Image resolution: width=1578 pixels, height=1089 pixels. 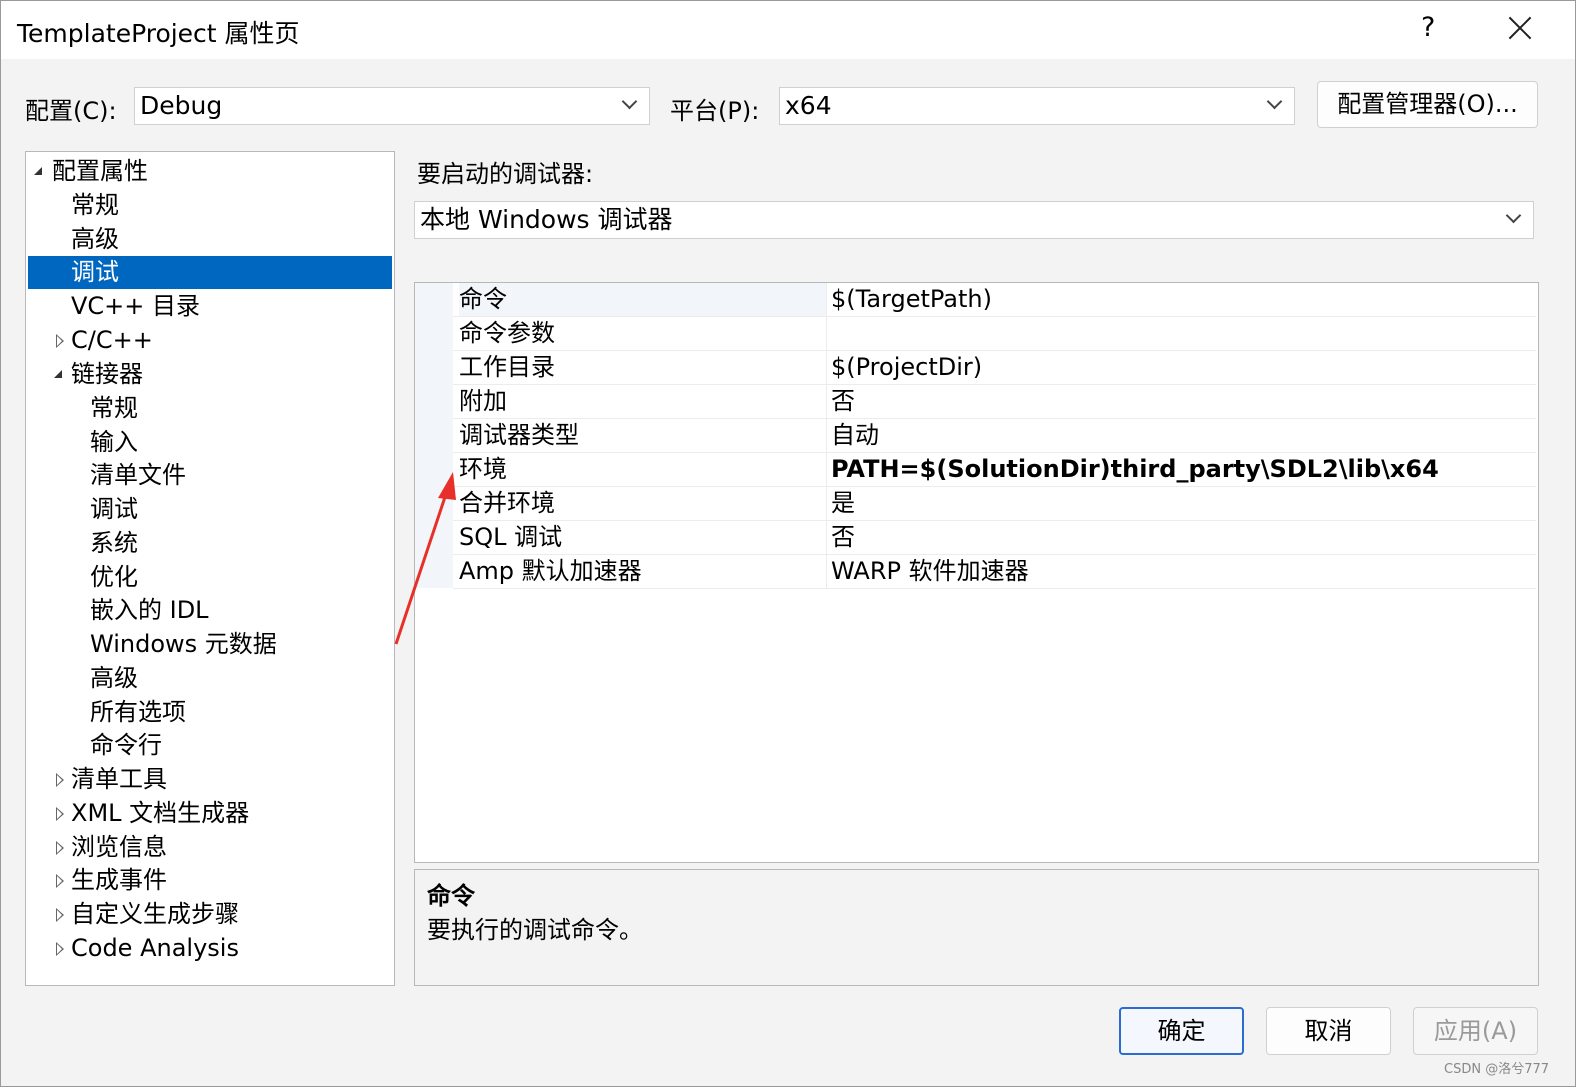 I want to click on property-value: WARP 软件加速器, so click(x=1183, y=571).